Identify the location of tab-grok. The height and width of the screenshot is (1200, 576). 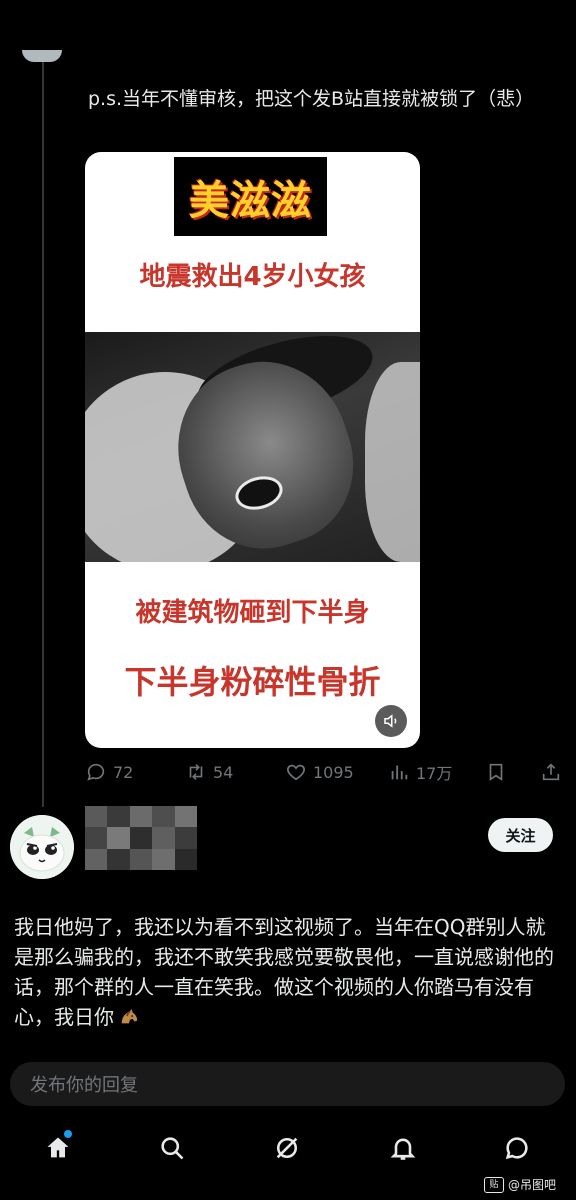
(287, 1148).